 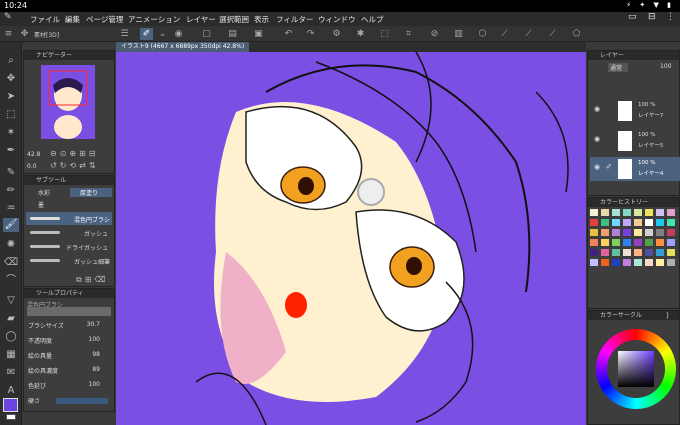 I want to click on brush-item: ドライガッシュ, so click(x=69, y=246).